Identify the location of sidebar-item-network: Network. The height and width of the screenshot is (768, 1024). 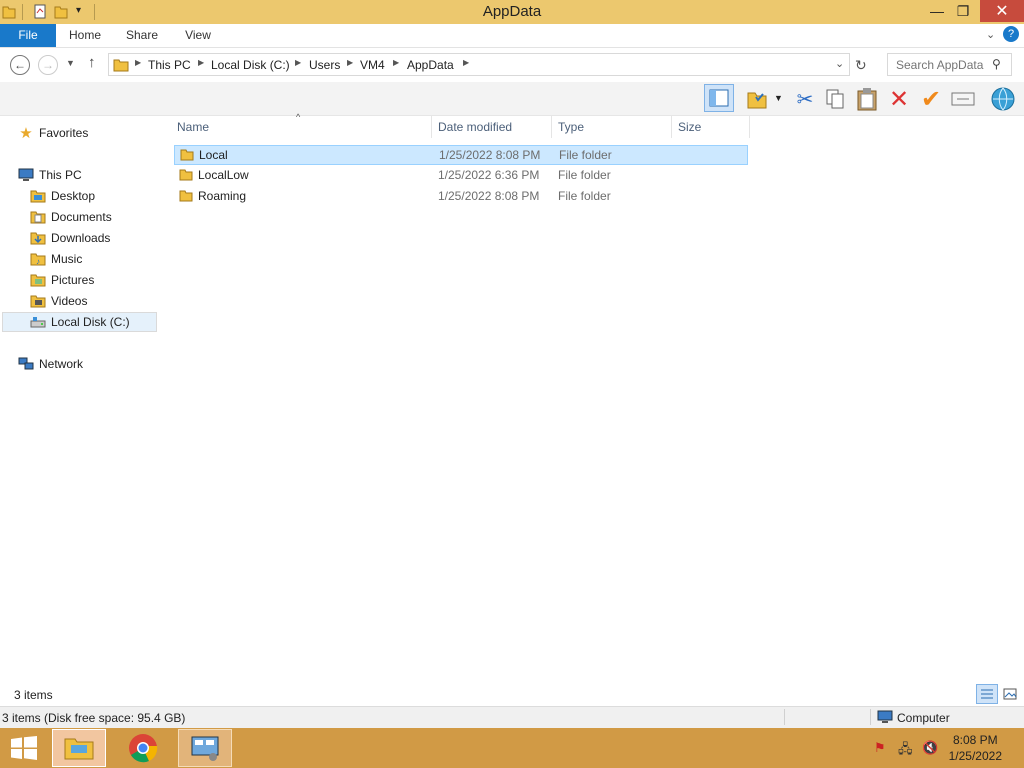
(97, 364).